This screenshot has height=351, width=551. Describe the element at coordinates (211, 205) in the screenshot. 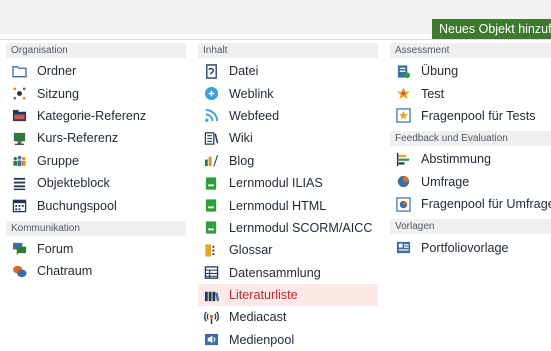

I see `learning-module-html-icon` at that location.